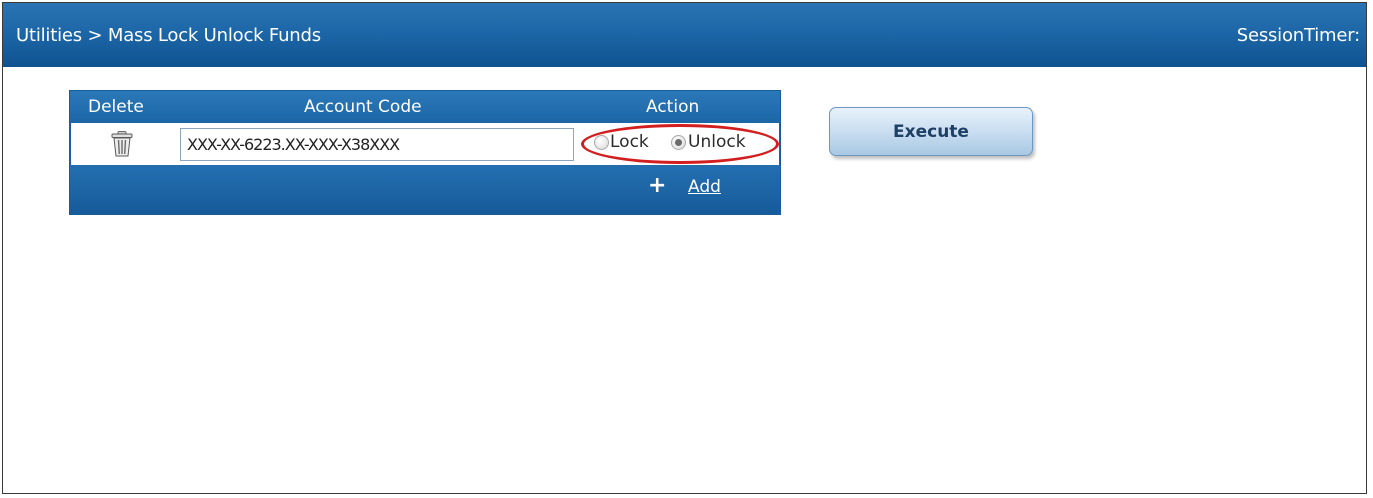 Image resolution: width=1373 pixels, height=498 pixels. What do you see at coordinates (363, 107) in the screenshot?
I see `column-header-account-code: Account Code` at bounding box center [363, 107].